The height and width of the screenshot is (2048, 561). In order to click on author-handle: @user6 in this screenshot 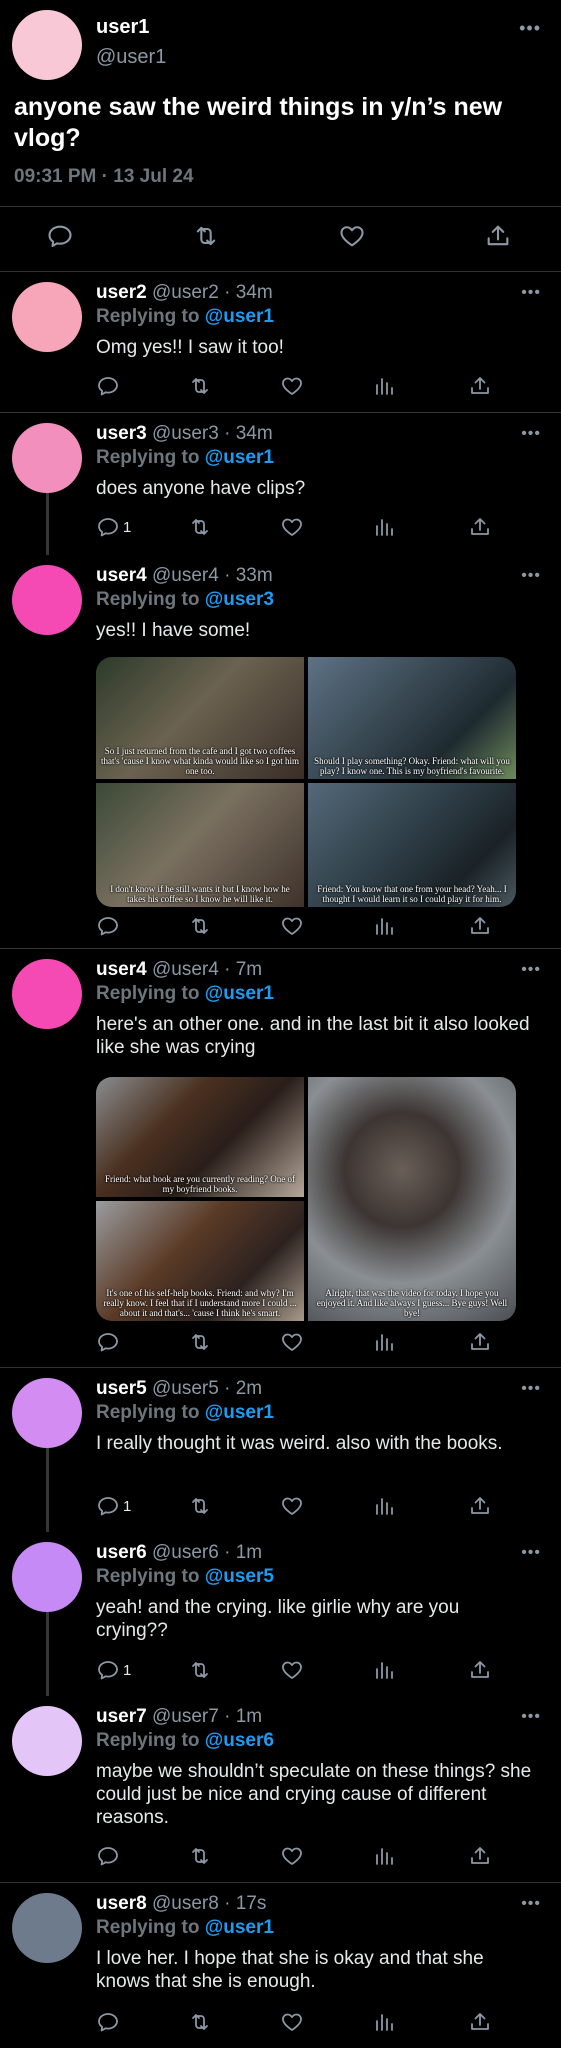, I will do `click(185, 1552)`.